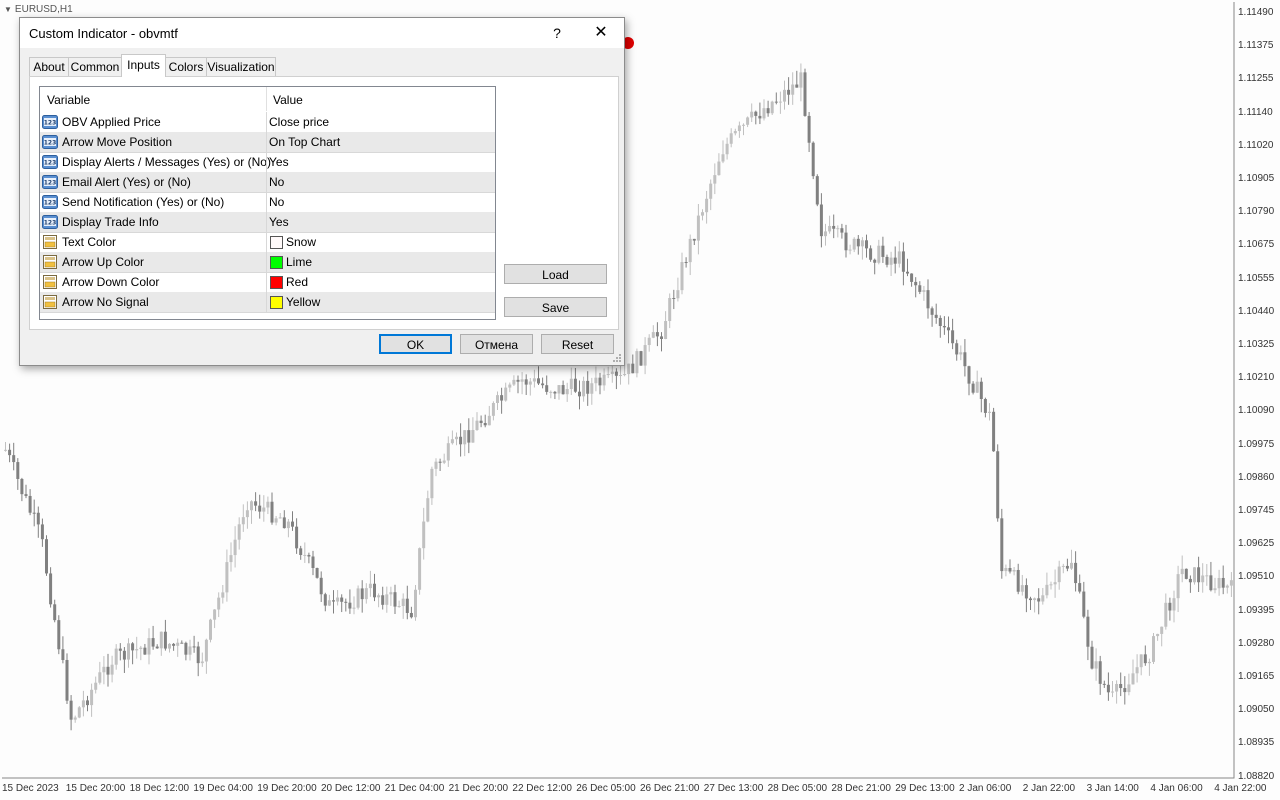 This screenshot has width=1280, height=800. I want to click on input-row: Text Color Snow, so click(267, 242).